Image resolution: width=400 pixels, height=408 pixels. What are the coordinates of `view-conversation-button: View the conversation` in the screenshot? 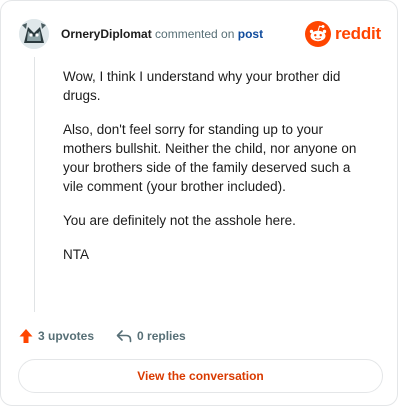 It's located at (200, 376).